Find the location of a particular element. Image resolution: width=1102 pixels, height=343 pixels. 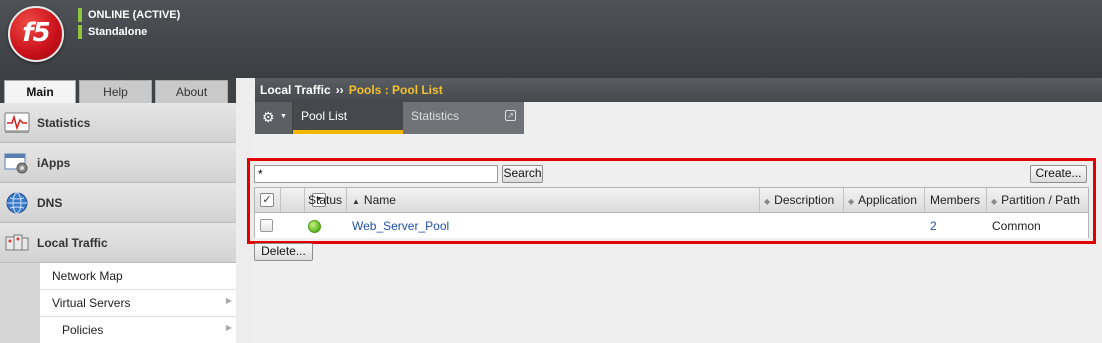

gear-icon: ⚙ is located at coordinates (268, 117).